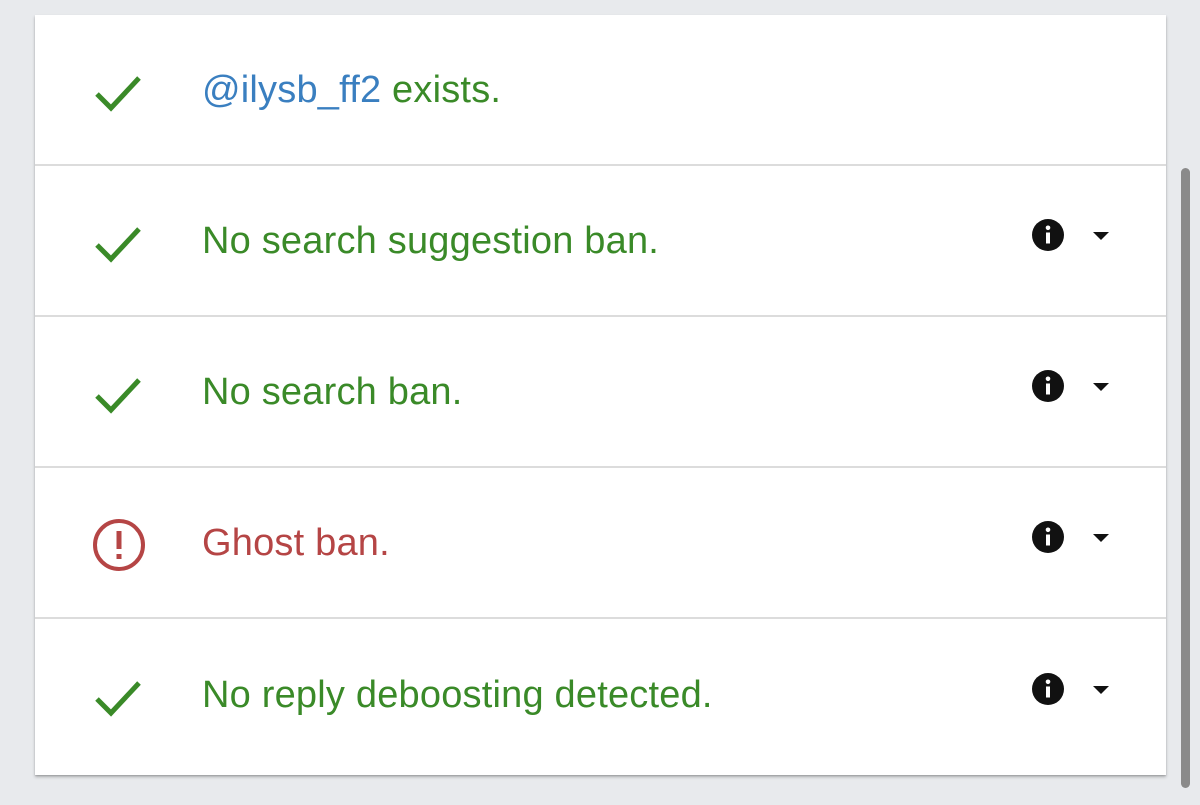 The image size is (1200, 805). I want to click on result-text: @ilysb_ff2 exists., so click(351, 90).